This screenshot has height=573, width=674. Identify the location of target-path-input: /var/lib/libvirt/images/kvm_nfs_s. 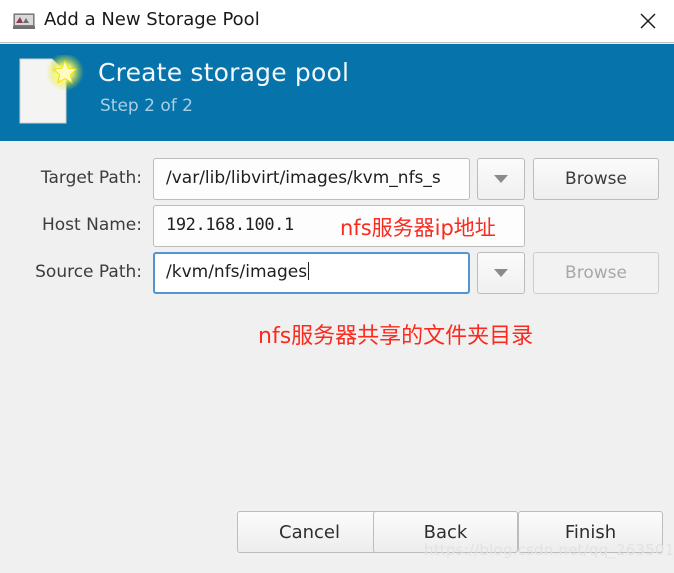
(311, 179).